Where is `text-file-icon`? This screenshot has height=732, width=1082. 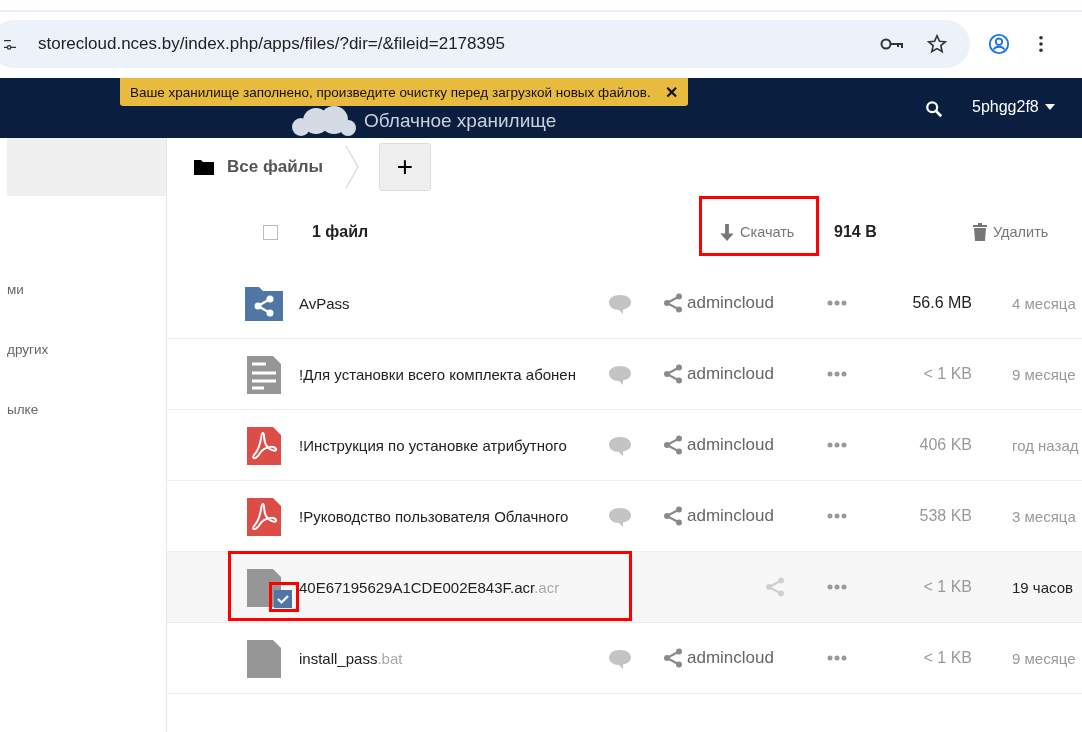 text-file-icon is located at coordinates (264, 375).